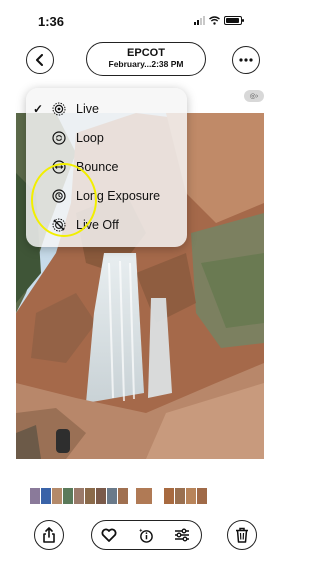 This screenshot has width=320, height=567. I want to click on loop-icon, so click(59, 137).